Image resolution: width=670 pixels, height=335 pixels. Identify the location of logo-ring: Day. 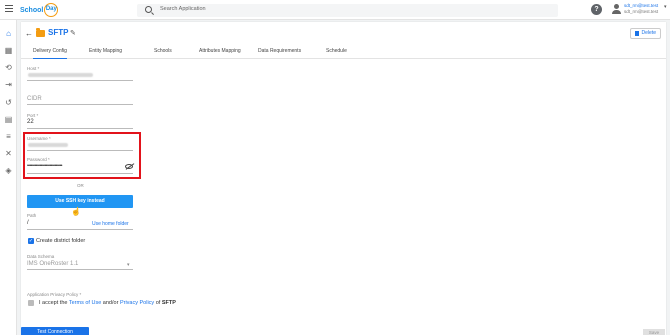
(51, 10).